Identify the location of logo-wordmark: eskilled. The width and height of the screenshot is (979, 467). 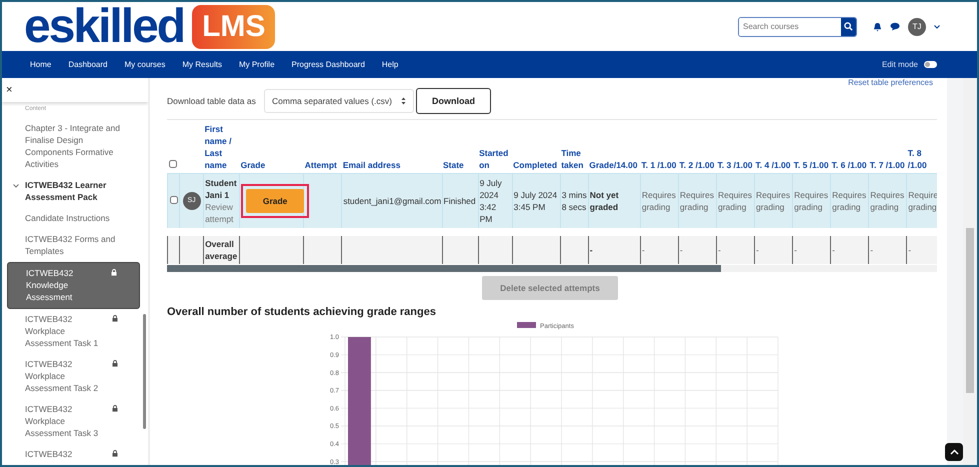
(104, 26).